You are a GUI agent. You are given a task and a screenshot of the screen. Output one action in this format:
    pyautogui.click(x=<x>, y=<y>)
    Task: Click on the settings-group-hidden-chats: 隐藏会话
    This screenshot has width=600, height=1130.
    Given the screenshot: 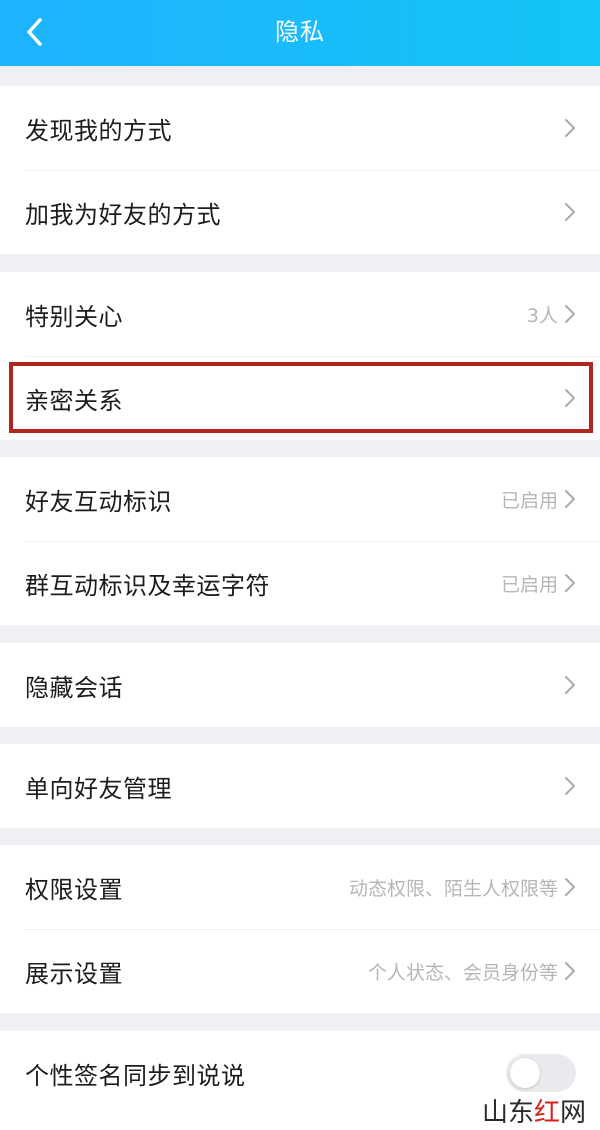 What is the action you would take?
    pyautogui.click(x=300, y=685)
    